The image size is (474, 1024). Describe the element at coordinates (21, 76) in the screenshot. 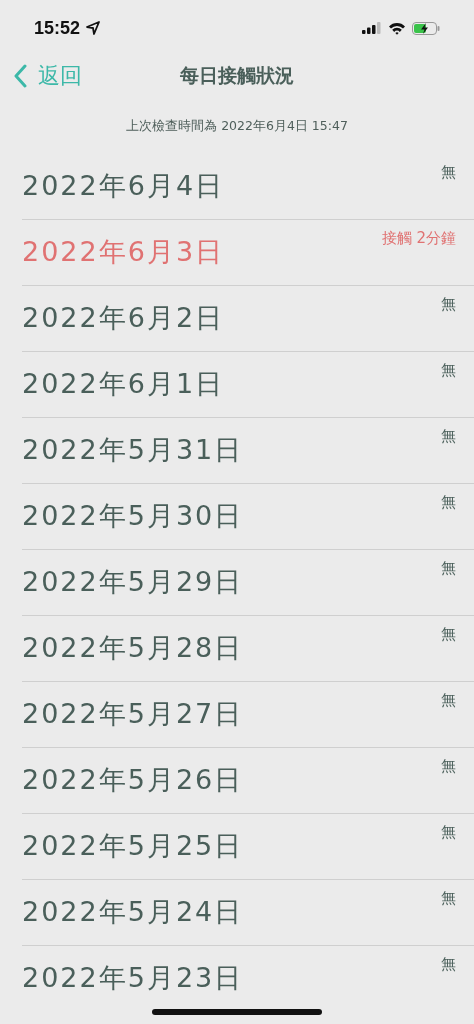

I see `back-chevron-icon` at that location.